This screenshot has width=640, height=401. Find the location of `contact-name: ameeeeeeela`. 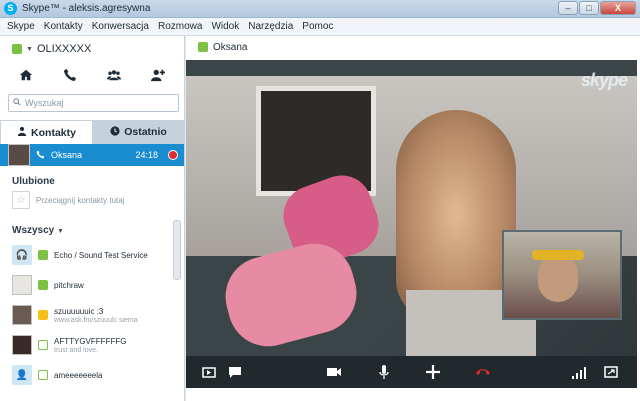

contact-name: ameeeeeeela is located at coordinates (78, 375).